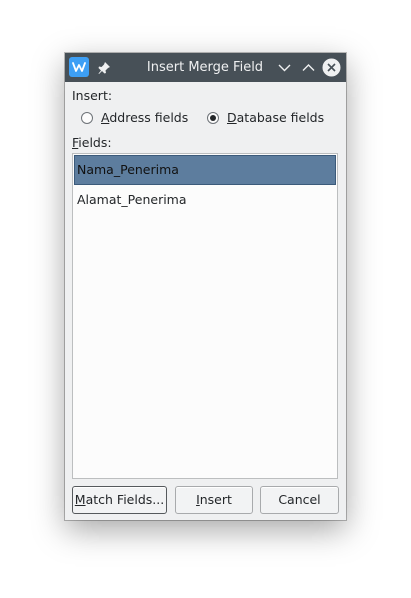  What do you see at coordinates (205, 170) in the screenshot?
I see `list-item: Nama_Penerima` at bounding box center [205, 170].